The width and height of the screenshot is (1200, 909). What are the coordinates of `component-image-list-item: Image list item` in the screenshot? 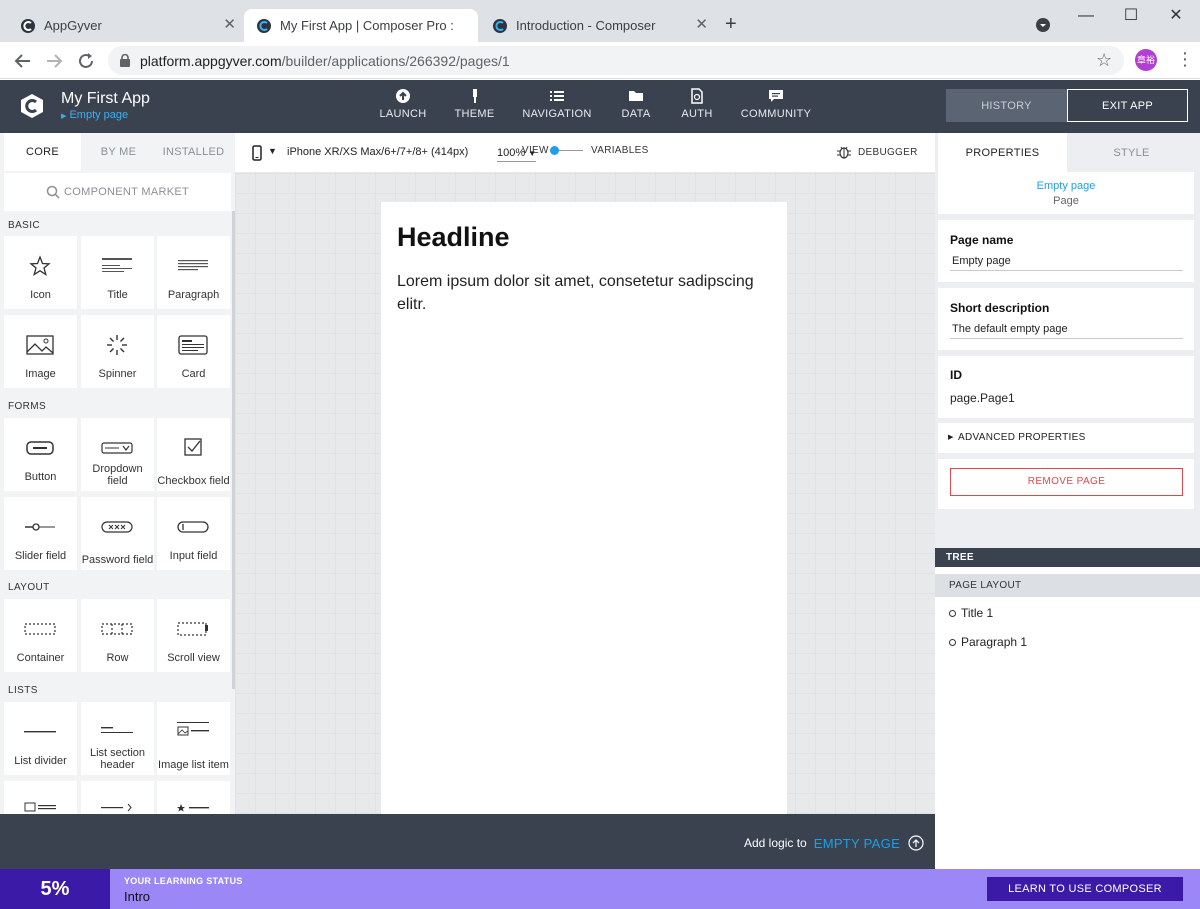 It's located at (193, 738).